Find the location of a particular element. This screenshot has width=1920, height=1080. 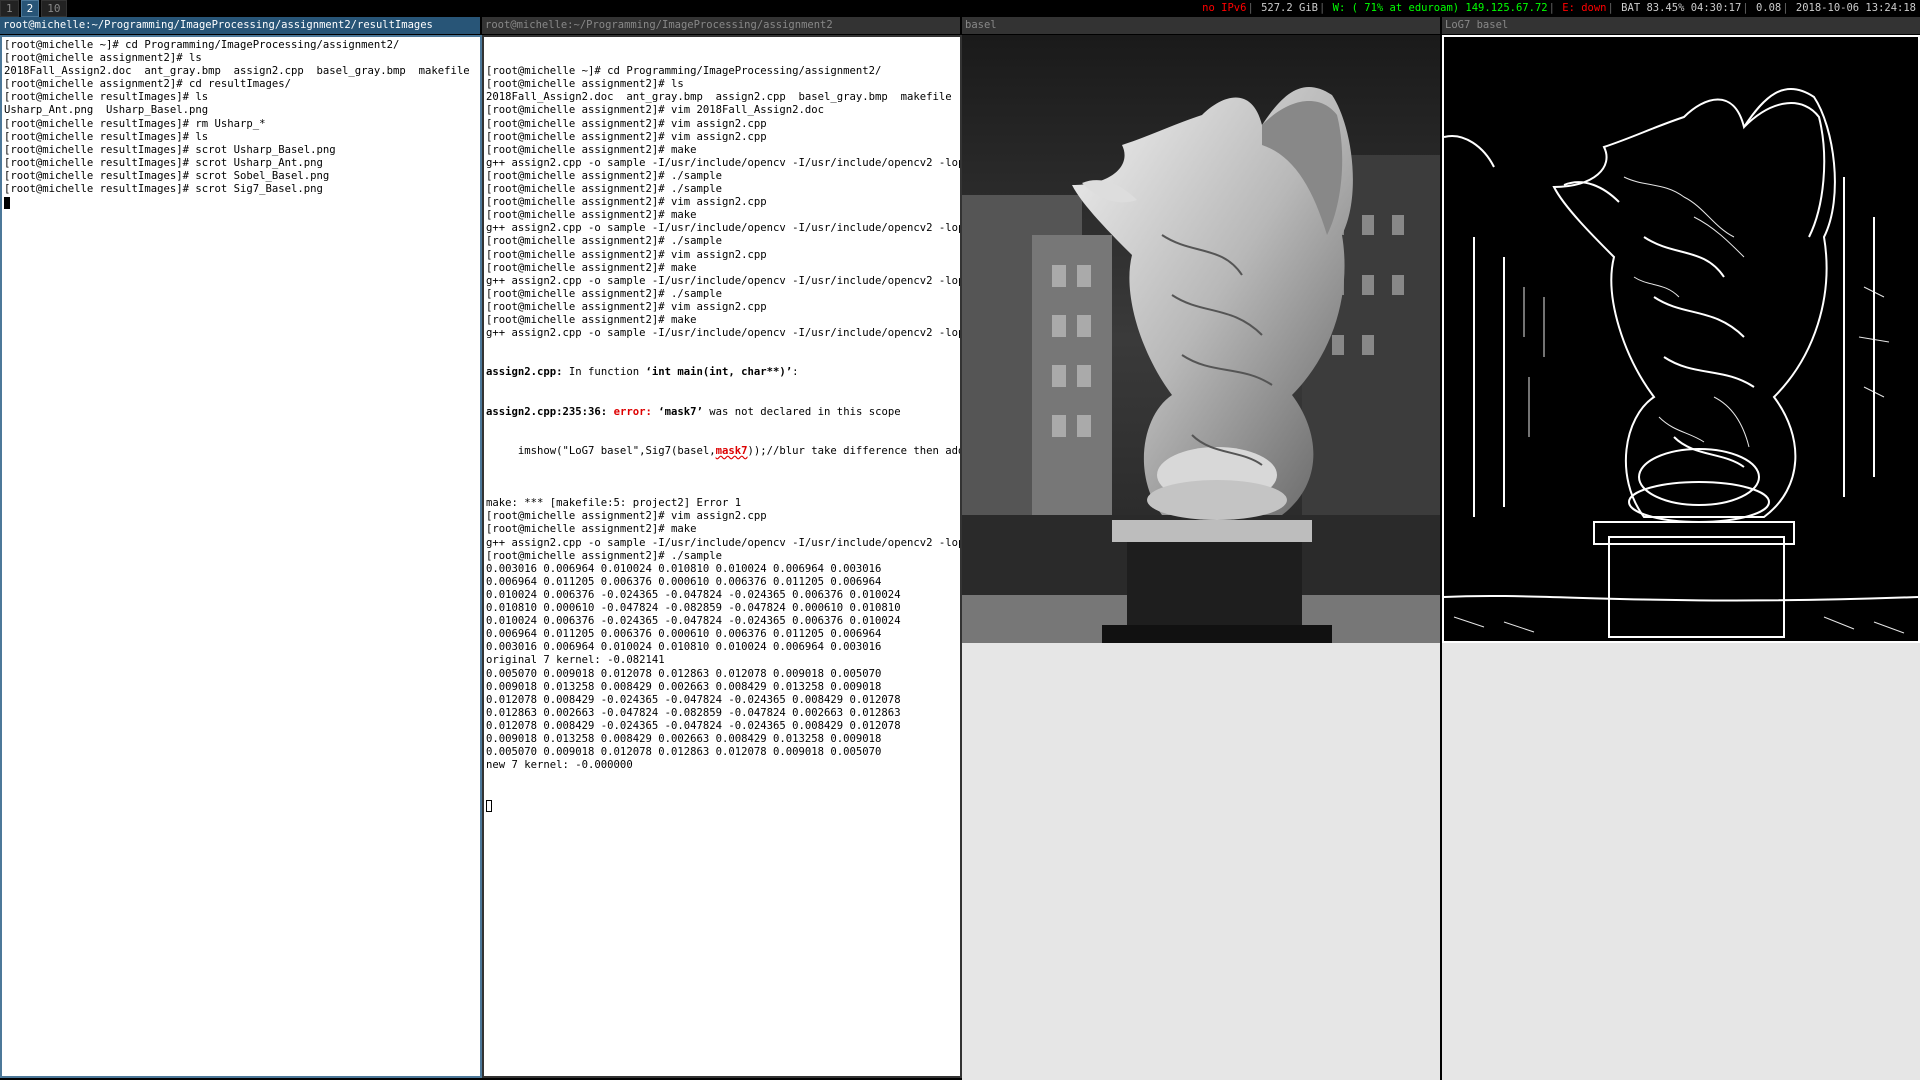

source-code: imshow("LoG7 basel",Sig7(basel, is located at coordinates (601, 450).